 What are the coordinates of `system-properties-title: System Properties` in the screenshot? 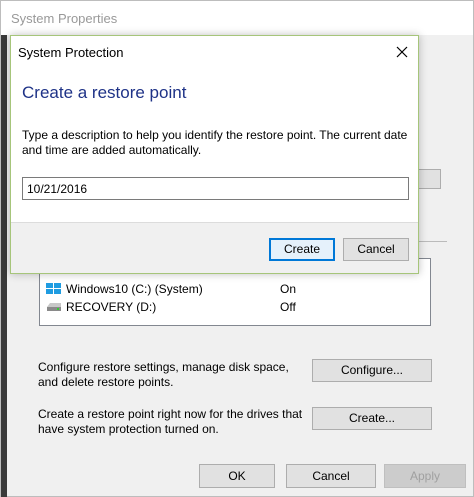 It's located at (64, 18).